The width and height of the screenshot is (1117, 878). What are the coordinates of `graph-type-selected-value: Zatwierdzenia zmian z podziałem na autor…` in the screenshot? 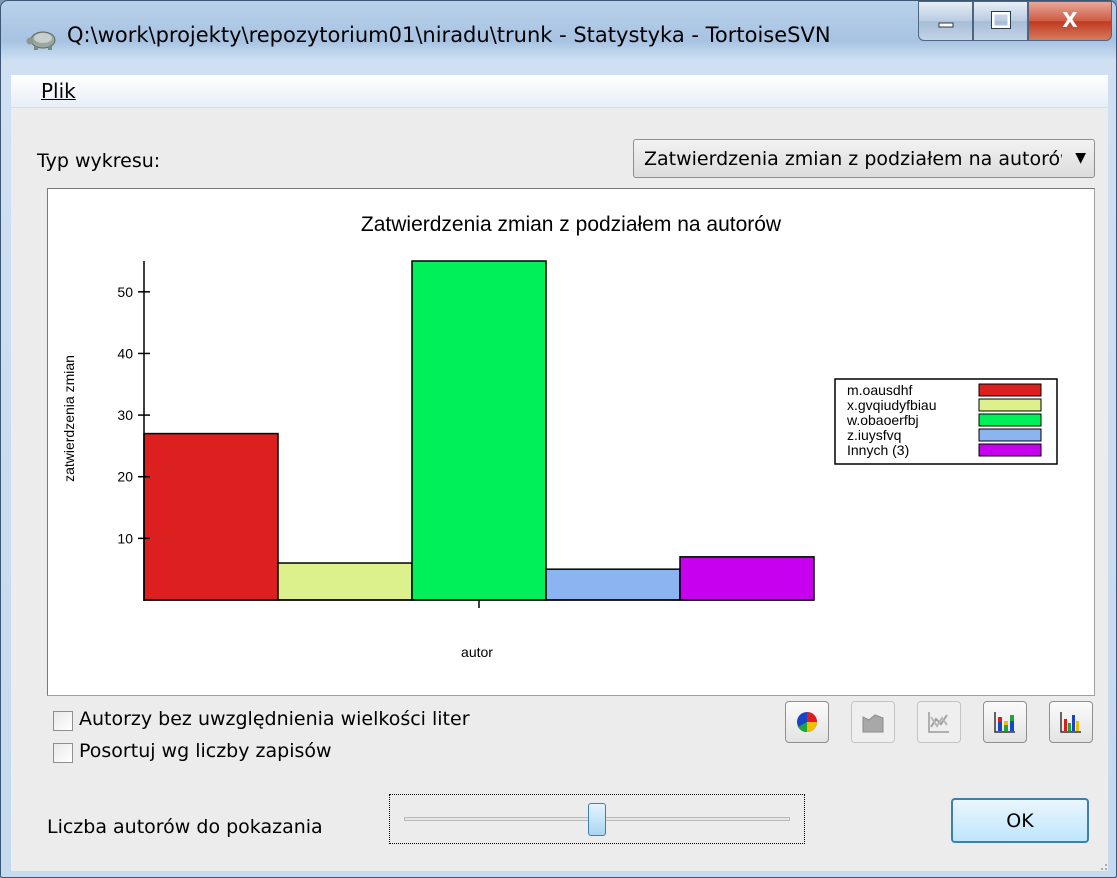 It's located at (853, 159).